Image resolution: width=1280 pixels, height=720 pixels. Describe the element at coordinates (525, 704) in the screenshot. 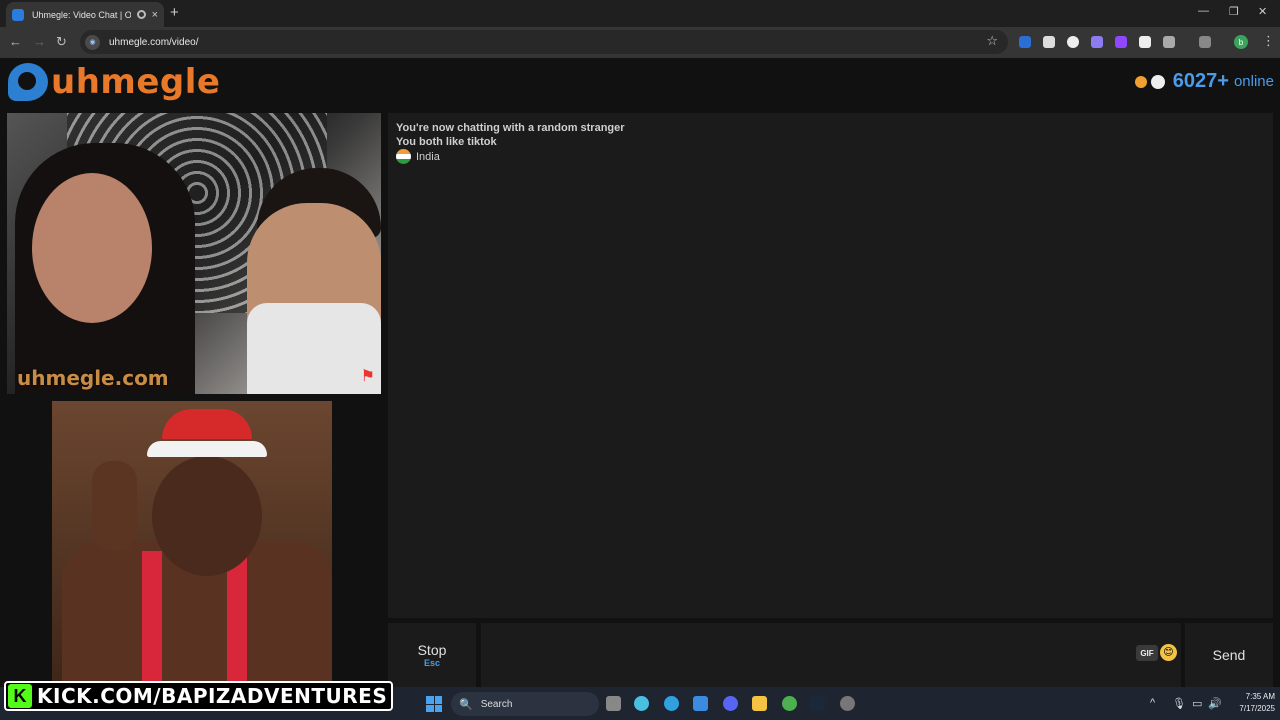

I see `taskbar-search: 🔍 Search` at that location.